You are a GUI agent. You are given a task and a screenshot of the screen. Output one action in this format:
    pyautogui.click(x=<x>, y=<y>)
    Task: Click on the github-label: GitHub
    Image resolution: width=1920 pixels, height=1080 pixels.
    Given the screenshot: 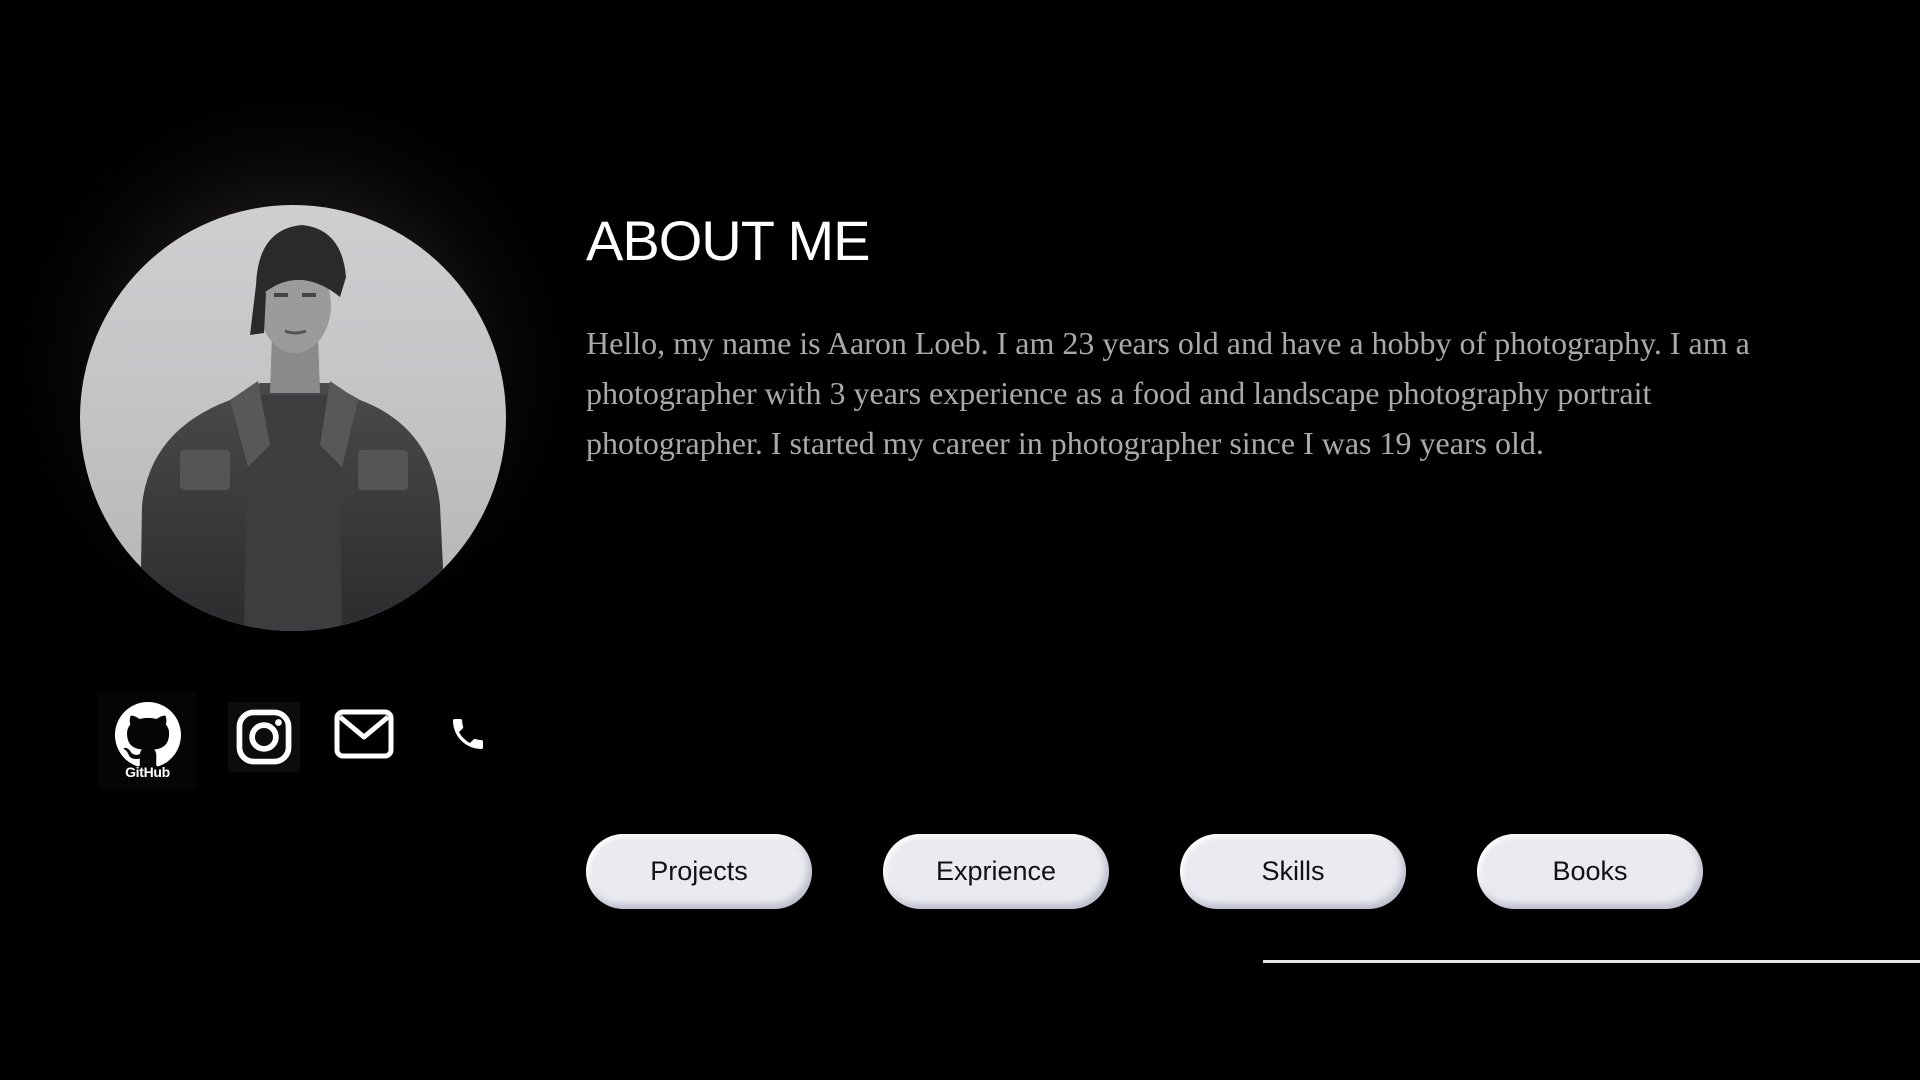 What is the action you would take?
    pyautogui.click(x=147, y=772)
    